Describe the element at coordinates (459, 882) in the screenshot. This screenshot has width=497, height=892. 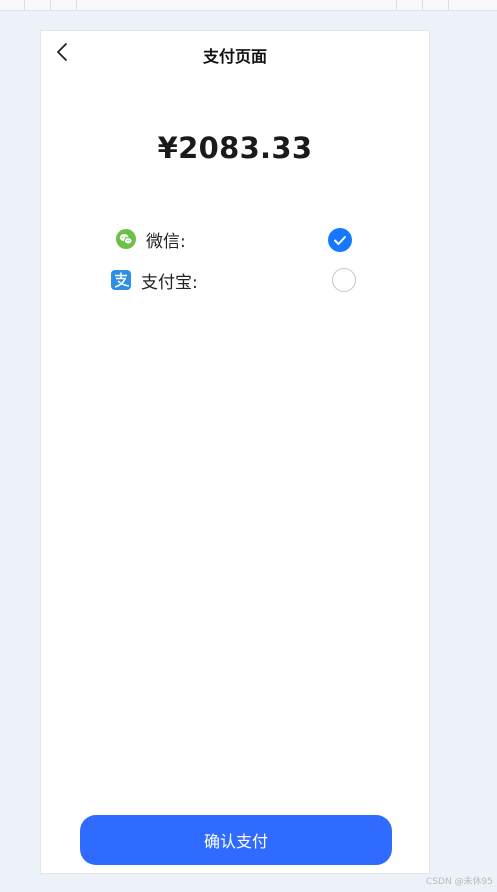
I see `csdn-watermark: CSDN @未休95` at that location.